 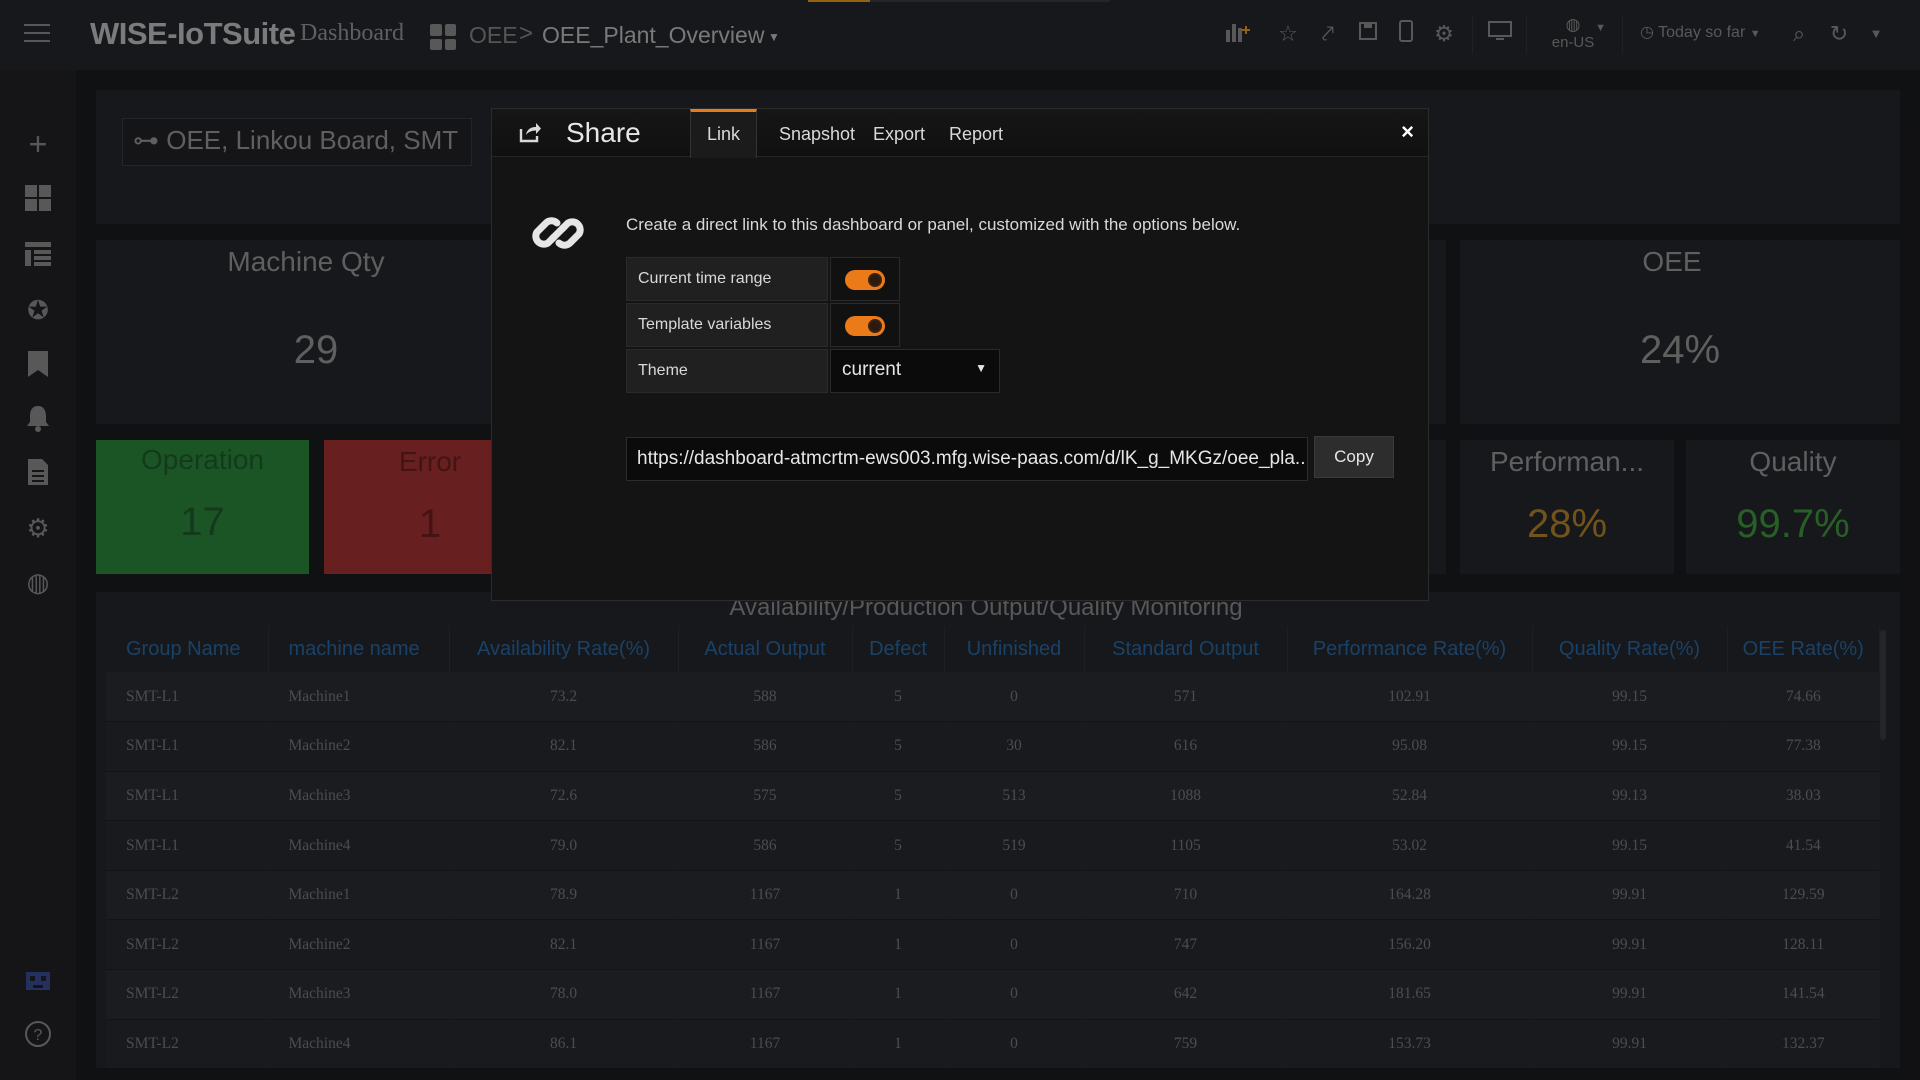 I want to click on modal-header: Share Link Snapshot Export Report ×, so click(x=960, y=133).